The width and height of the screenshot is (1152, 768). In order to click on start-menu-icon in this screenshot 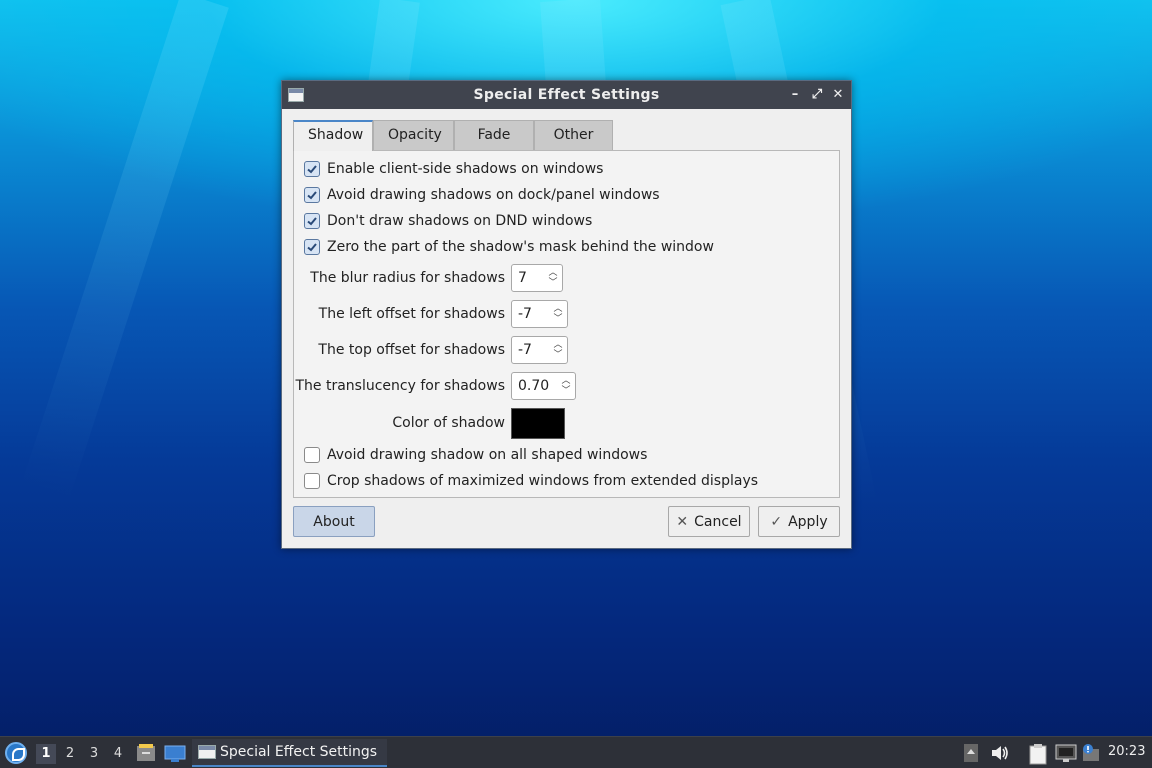, I will do `click(16, 753)`.